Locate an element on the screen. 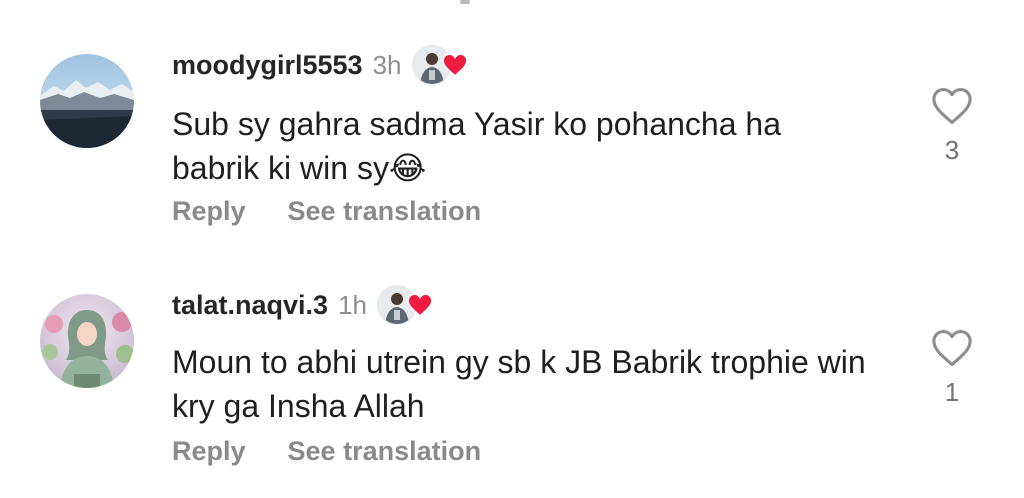  comment-username: talat.naqvi.3 is located at coordinates (250, 305).